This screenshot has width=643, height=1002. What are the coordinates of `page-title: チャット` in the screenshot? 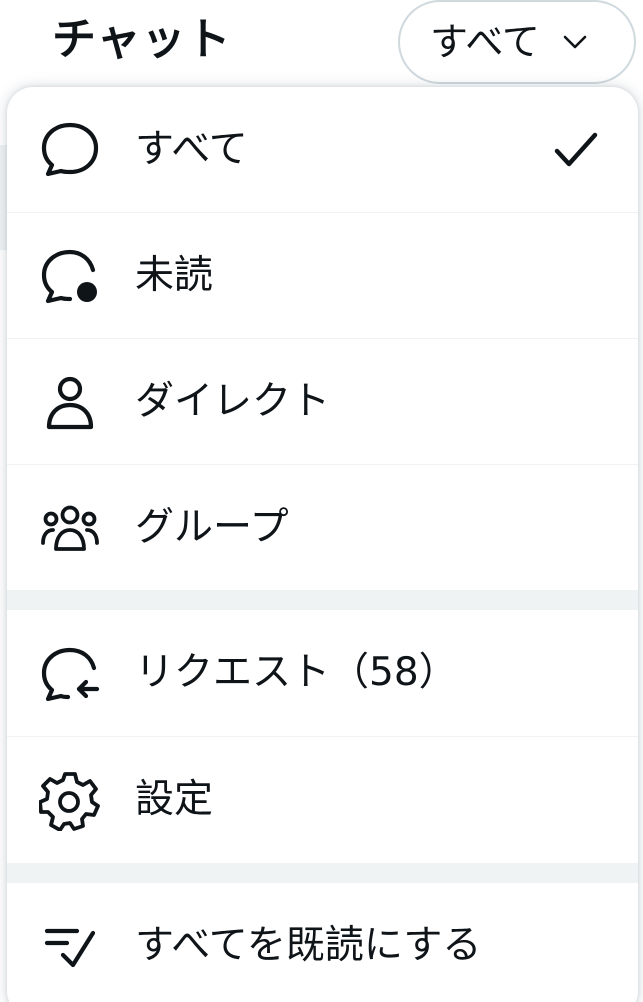 It's located at (142, 39).